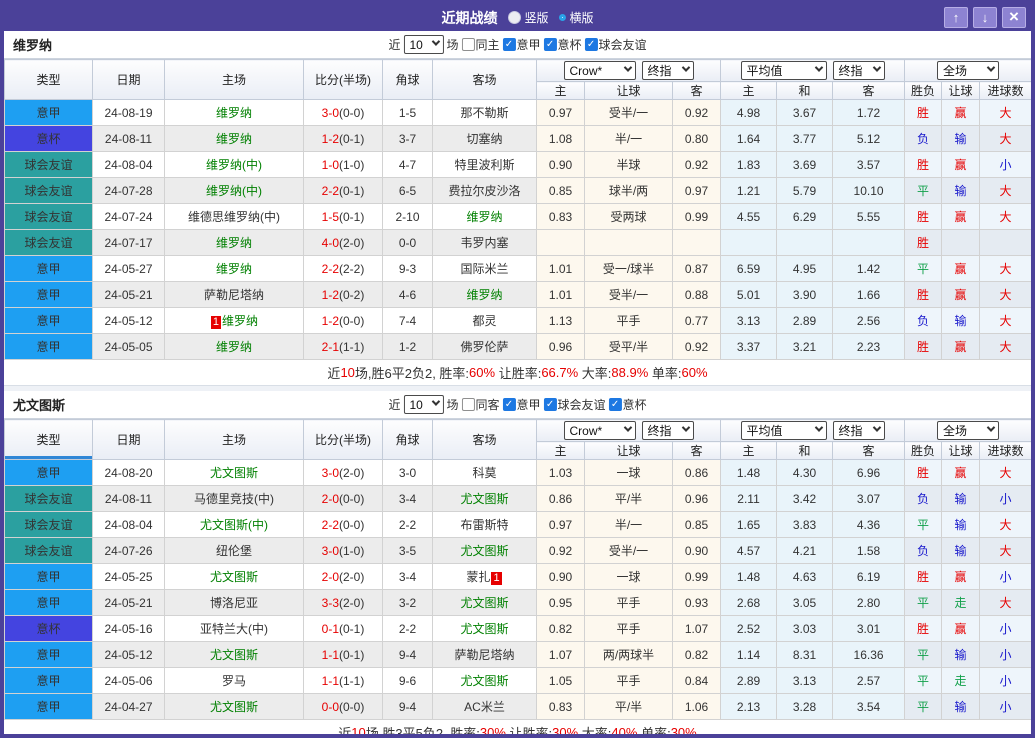 This screenshot has width=1035, height=738. I want to click on filter-checkbox-3: ✓ 球会友谊, so click(615, 44).